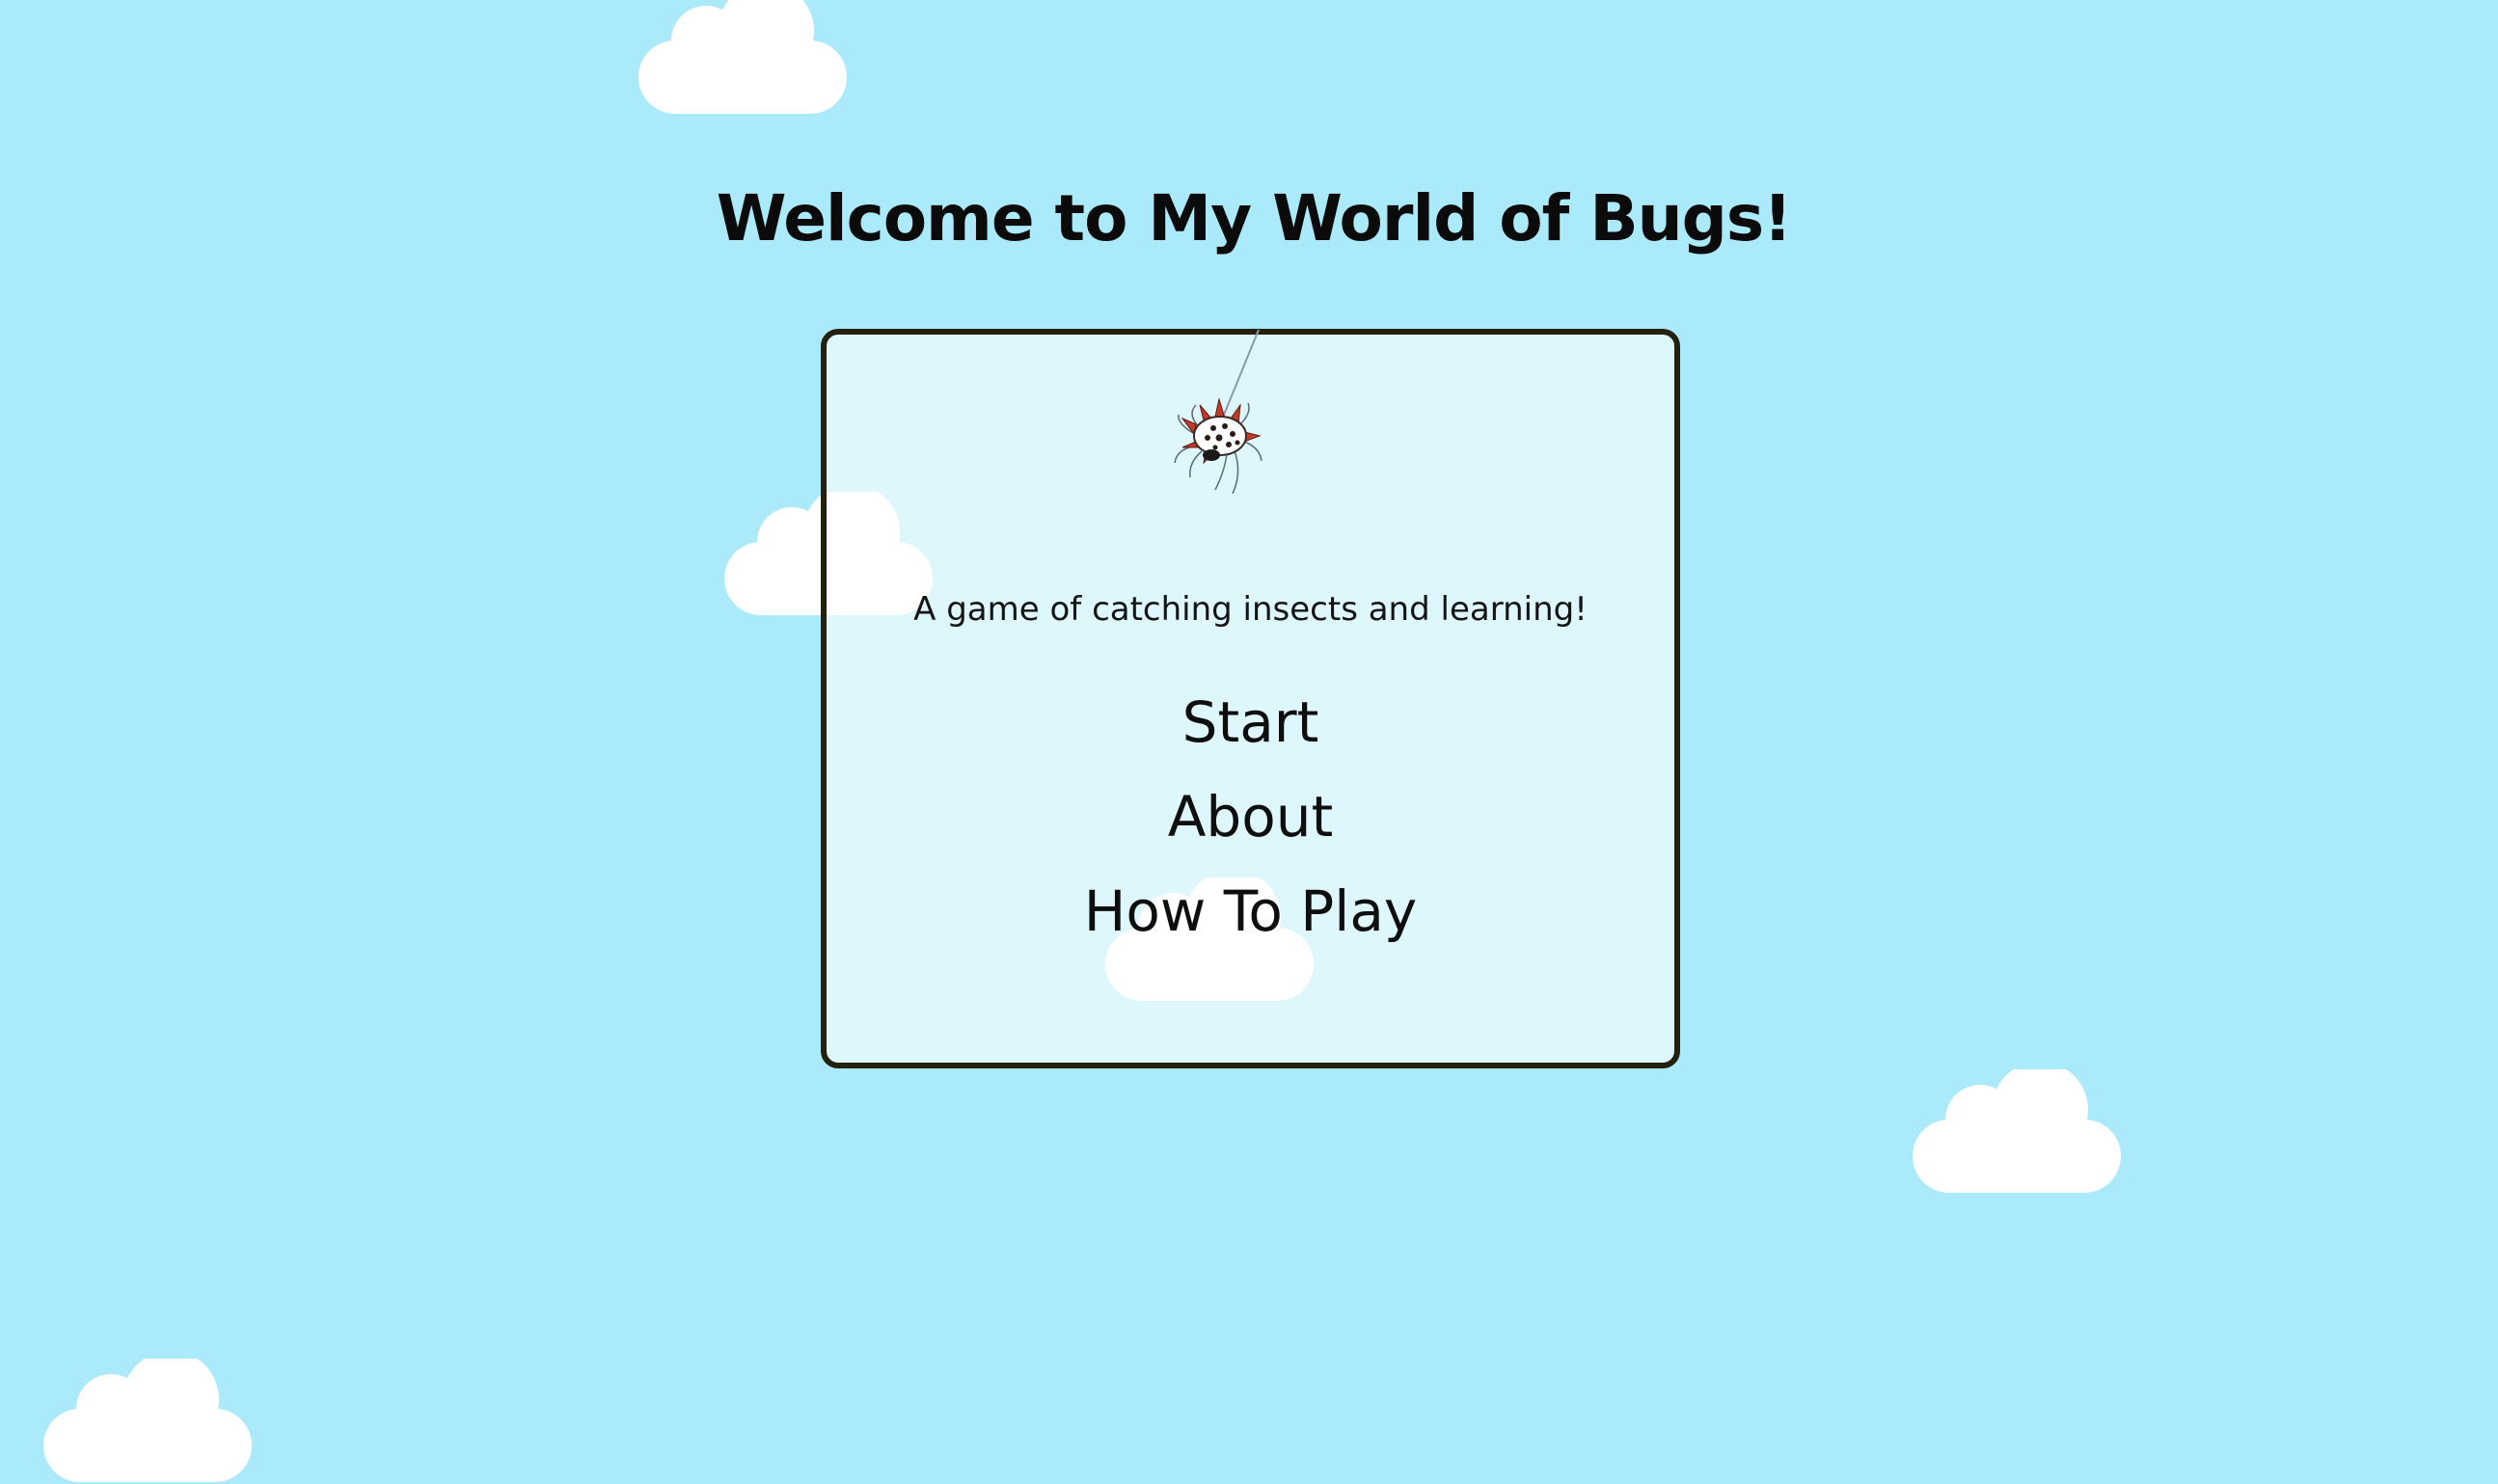  What do you see at coordinates (1250, 609) in the screenshot?
I see `game-subtitle: A game of catching insects and learning!` at bounding box center [1250, 609].